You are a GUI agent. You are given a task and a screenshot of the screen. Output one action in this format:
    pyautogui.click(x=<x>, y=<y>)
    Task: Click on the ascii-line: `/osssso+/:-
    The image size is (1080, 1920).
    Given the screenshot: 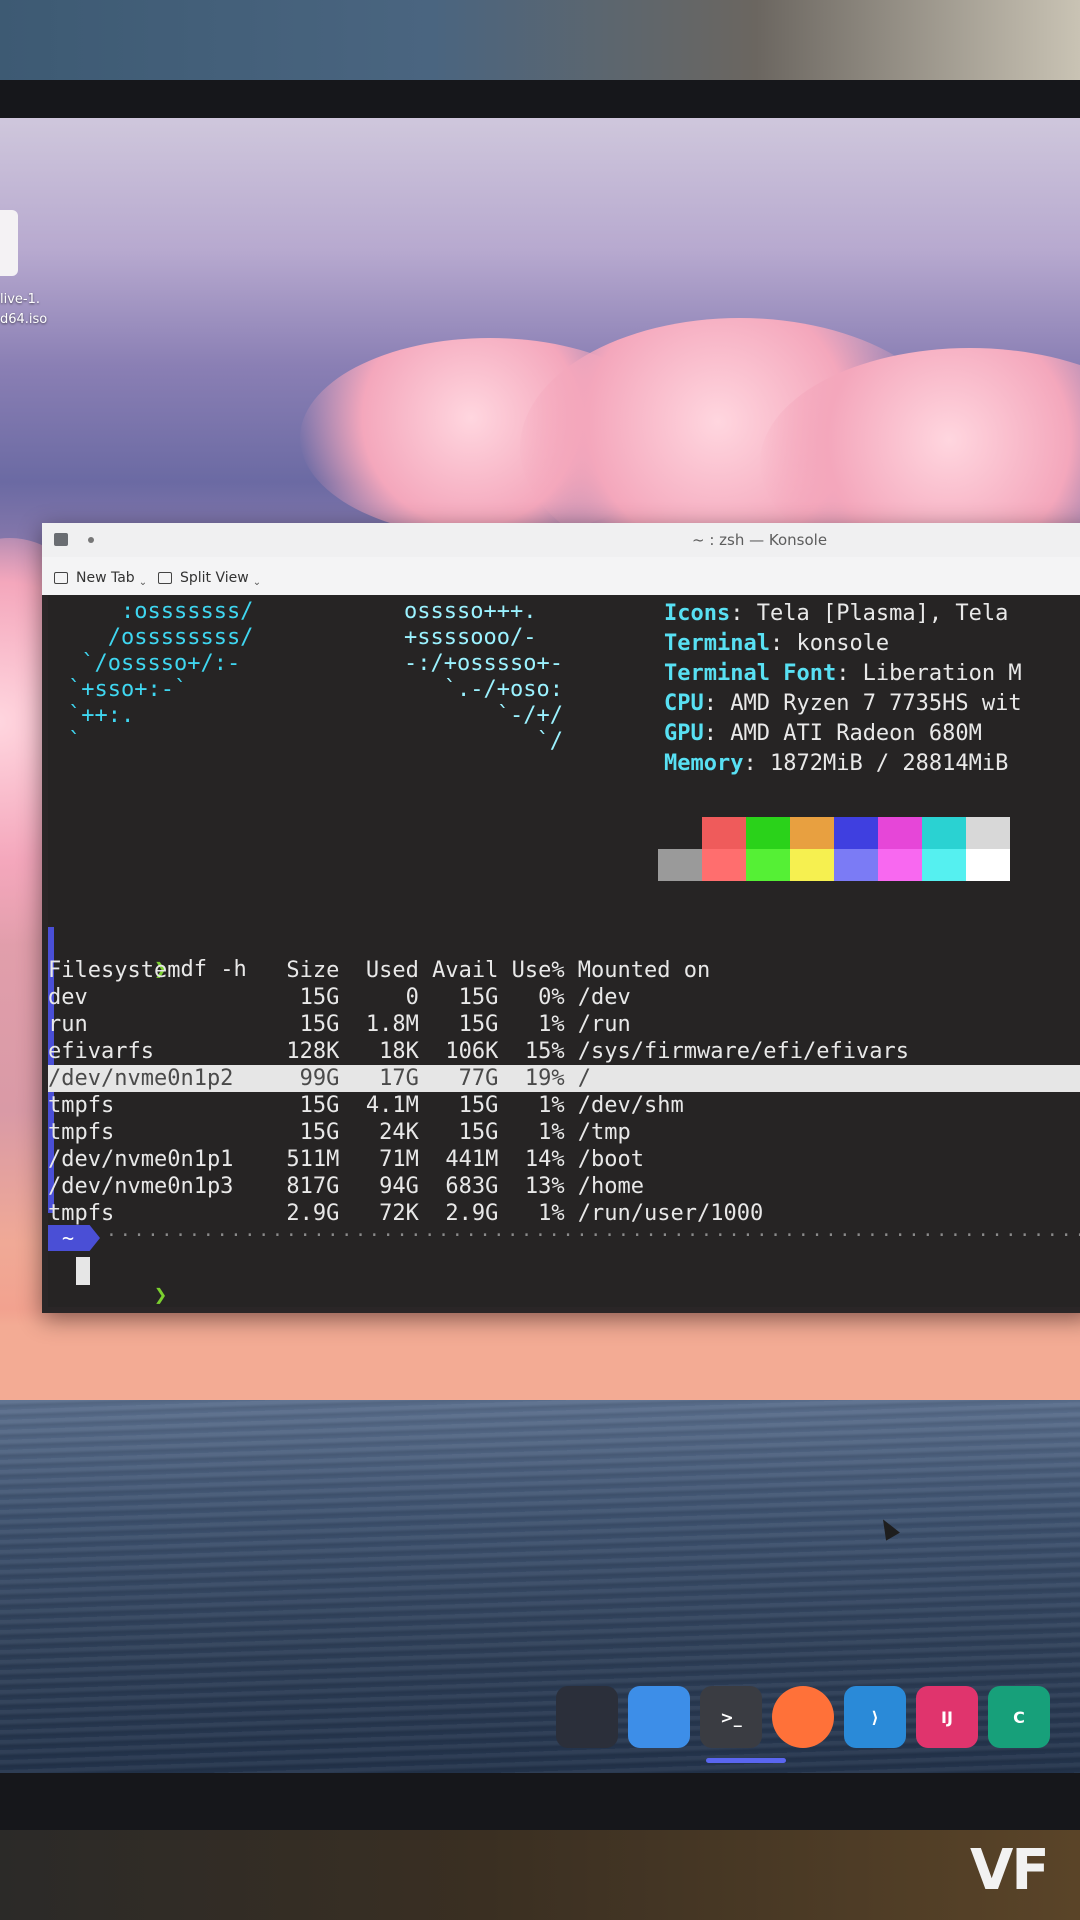 What is the action you would take?
    pyautogui.click(x=154, y=663)
    